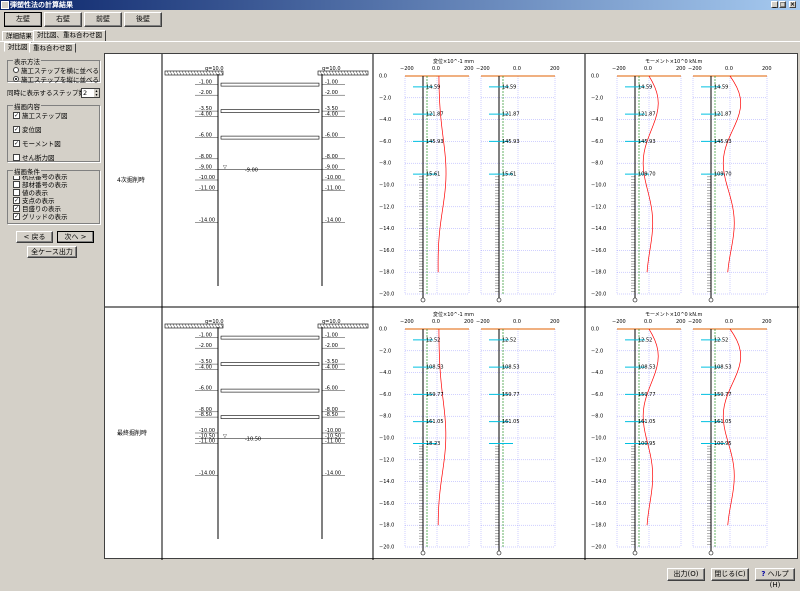  Describe the element at coordinates (511, 368) in the screenshot. I see `value-annotation: 108.53` at that location.